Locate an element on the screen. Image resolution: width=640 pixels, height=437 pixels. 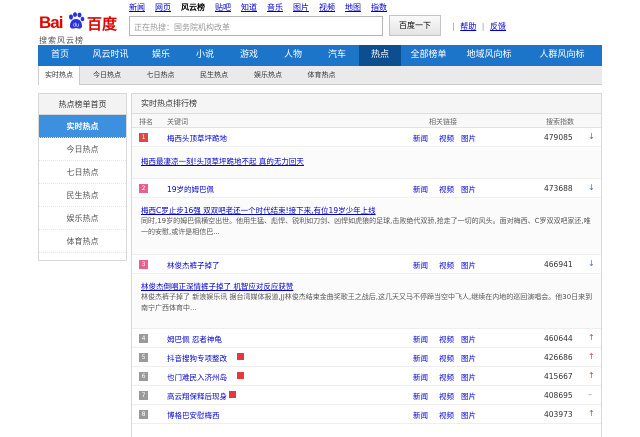
rank-badge: 3 is located at coordinates (143, 264).